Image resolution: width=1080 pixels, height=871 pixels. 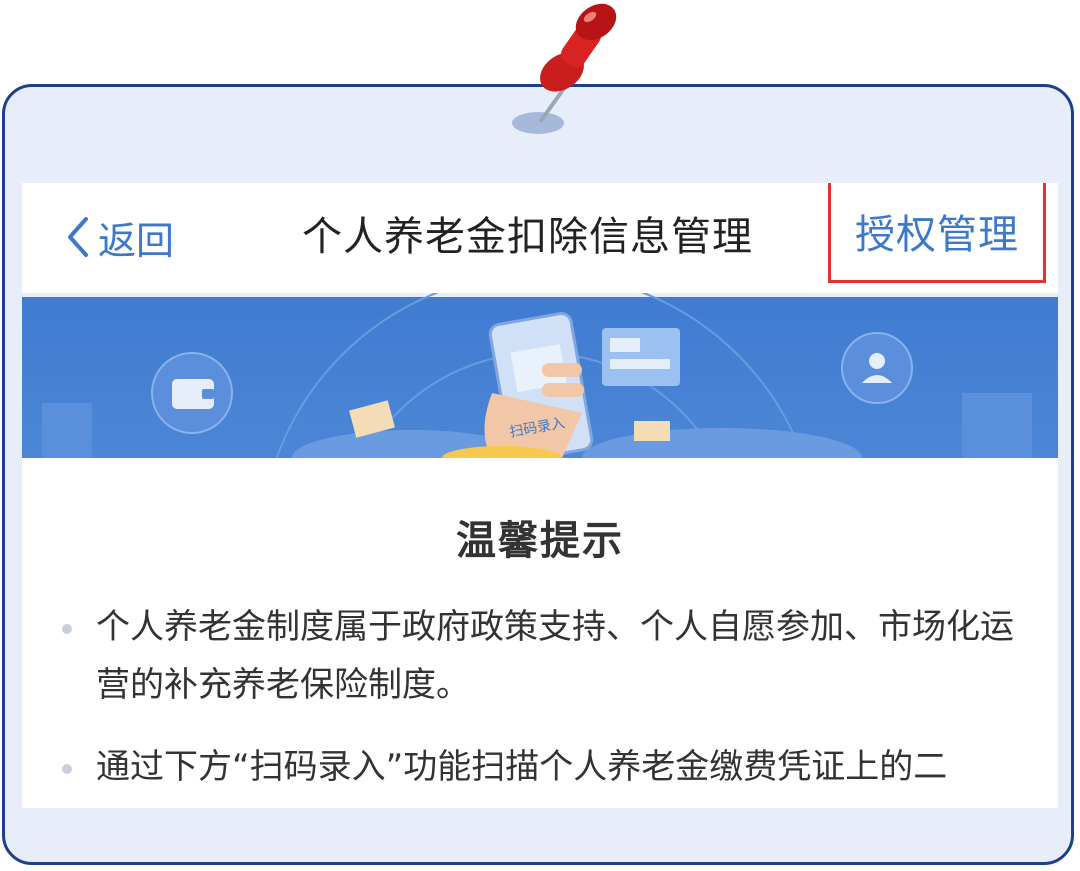 I want to click on chevron-left-icon, so click(x=78, y=237).